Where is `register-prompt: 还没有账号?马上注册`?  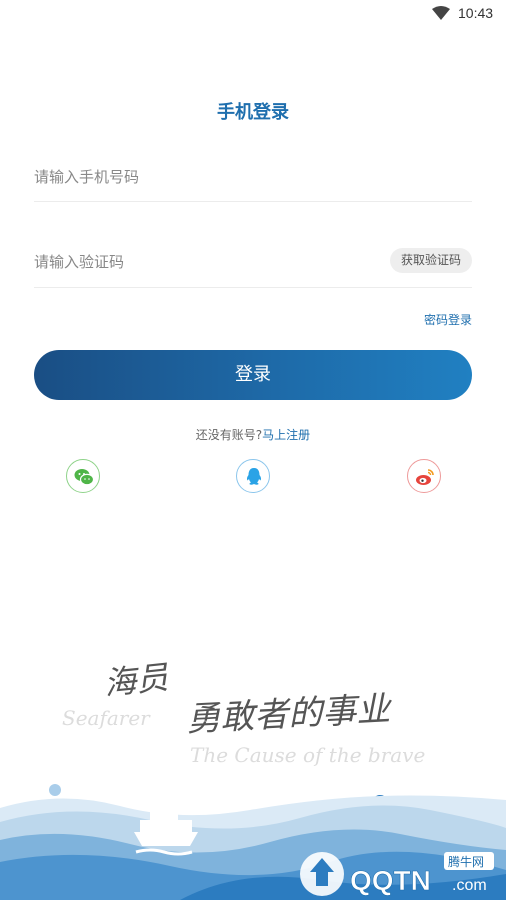
register-prompt: 还没有账号?马上注册 is located at coordinates (253, 434).